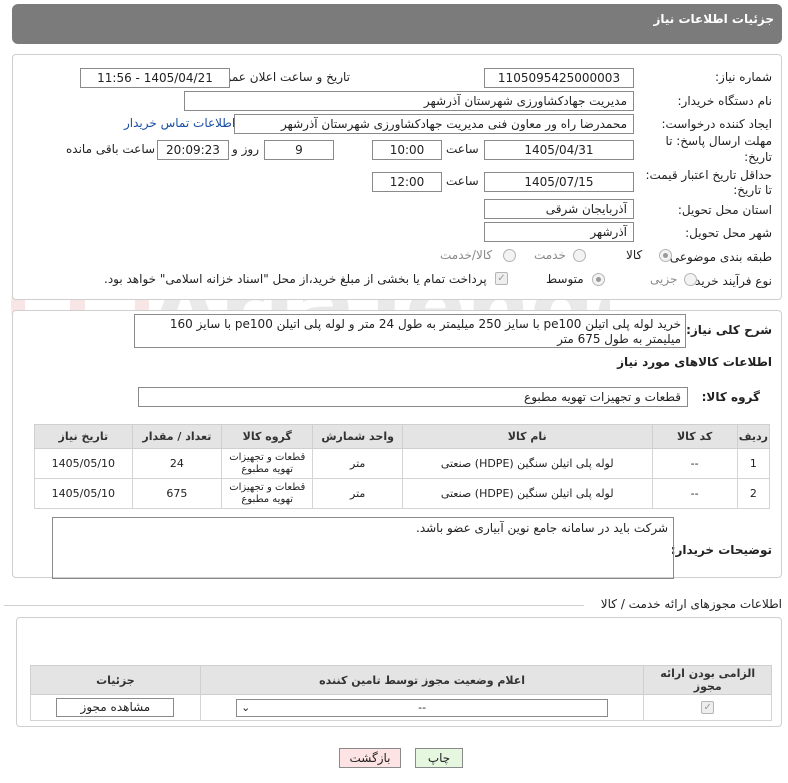  What do you see at coordinates (550, 255) in the screenshot?
I see `category-option-service: خدمت` at bounding box center [550, 255].